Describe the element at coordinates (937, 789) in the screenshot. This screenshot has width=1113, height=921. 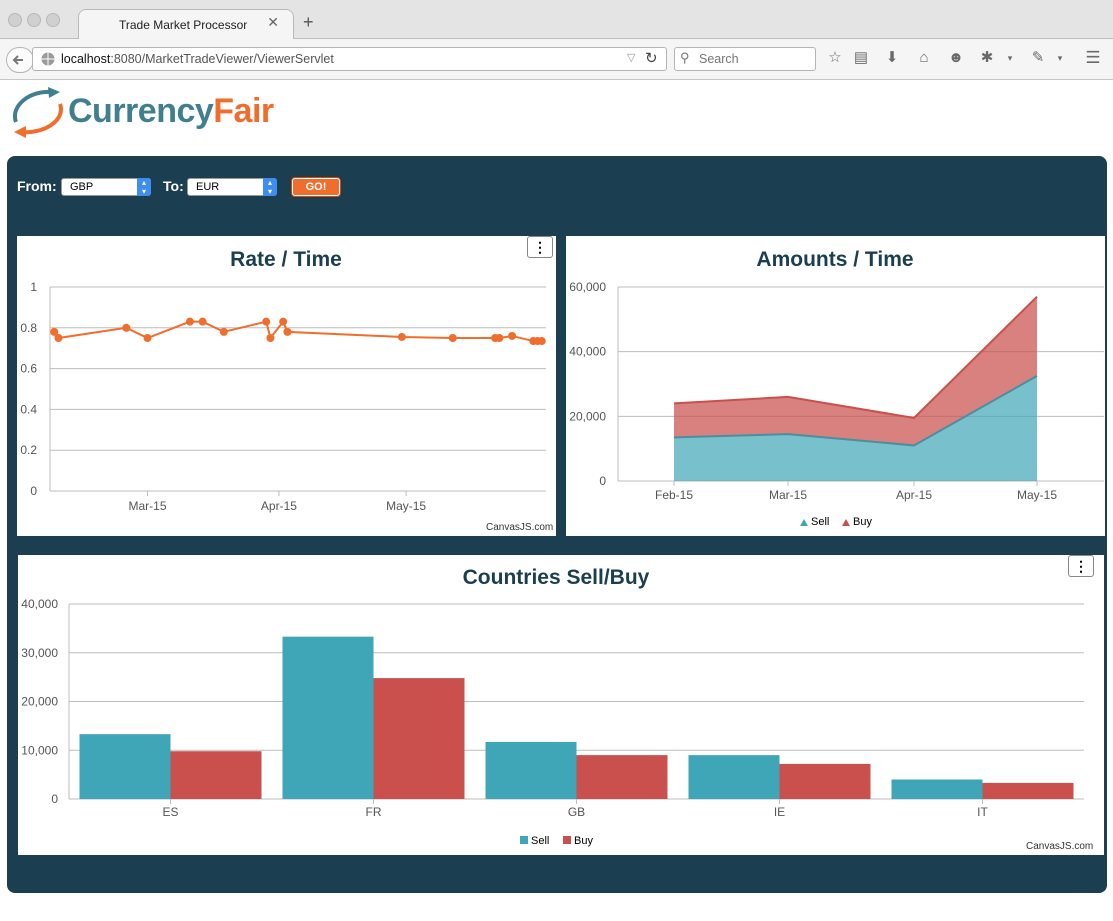
I see `sell-bar-it` at that location.